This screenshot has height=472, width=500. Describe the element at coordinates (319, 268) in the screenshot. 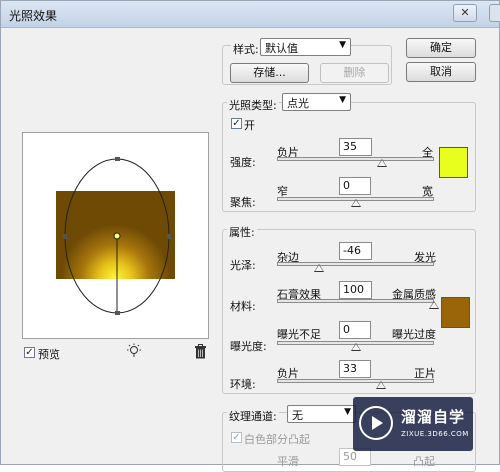

I see `gloss-slider-thumb` at that location.